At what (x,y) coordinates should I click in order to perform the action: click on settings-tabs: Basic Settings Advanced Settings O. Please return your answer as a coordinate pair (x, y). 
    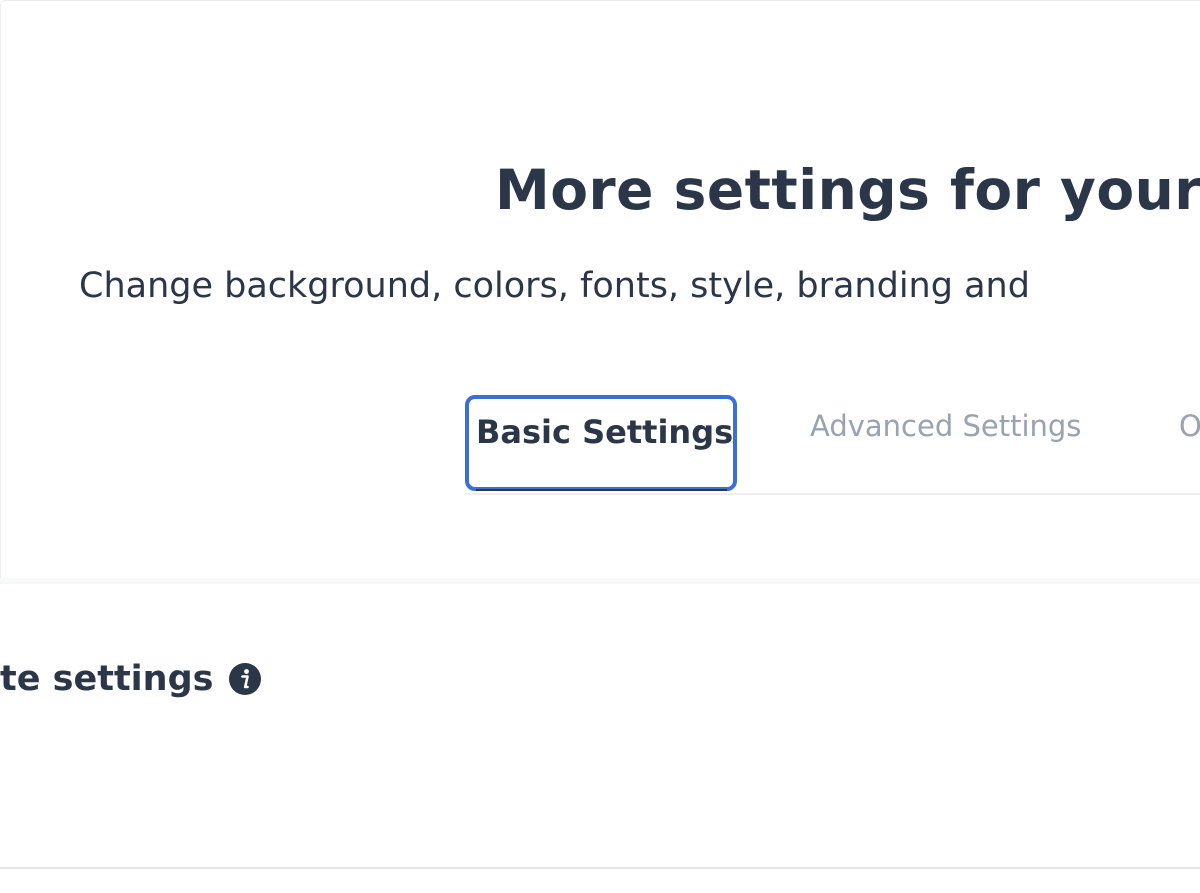
    Looking at the image, I should click on (832, 445).